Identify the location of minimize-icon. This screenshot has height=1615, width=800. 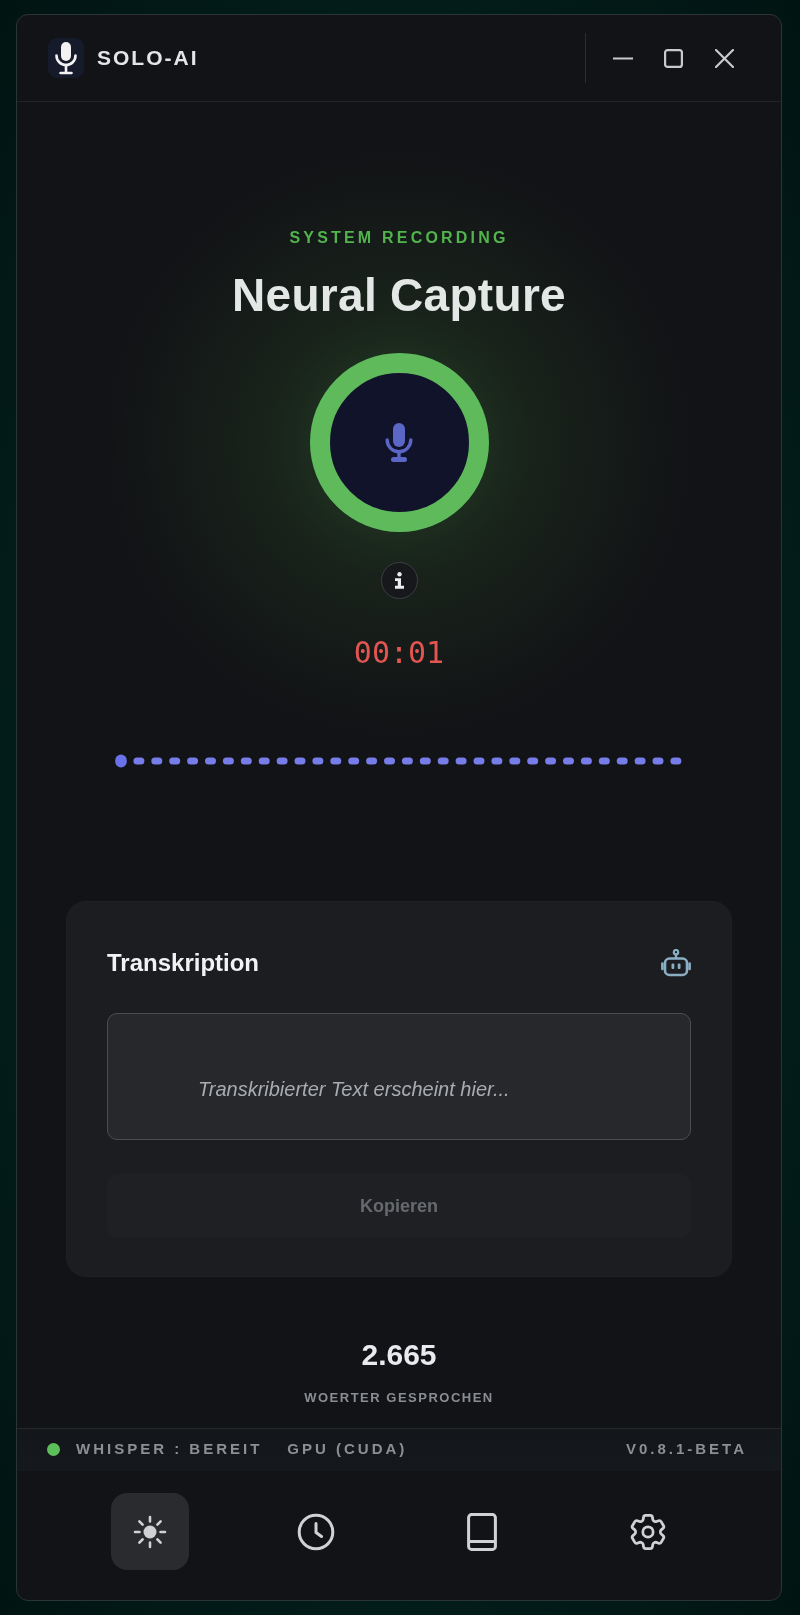
(622, 58).